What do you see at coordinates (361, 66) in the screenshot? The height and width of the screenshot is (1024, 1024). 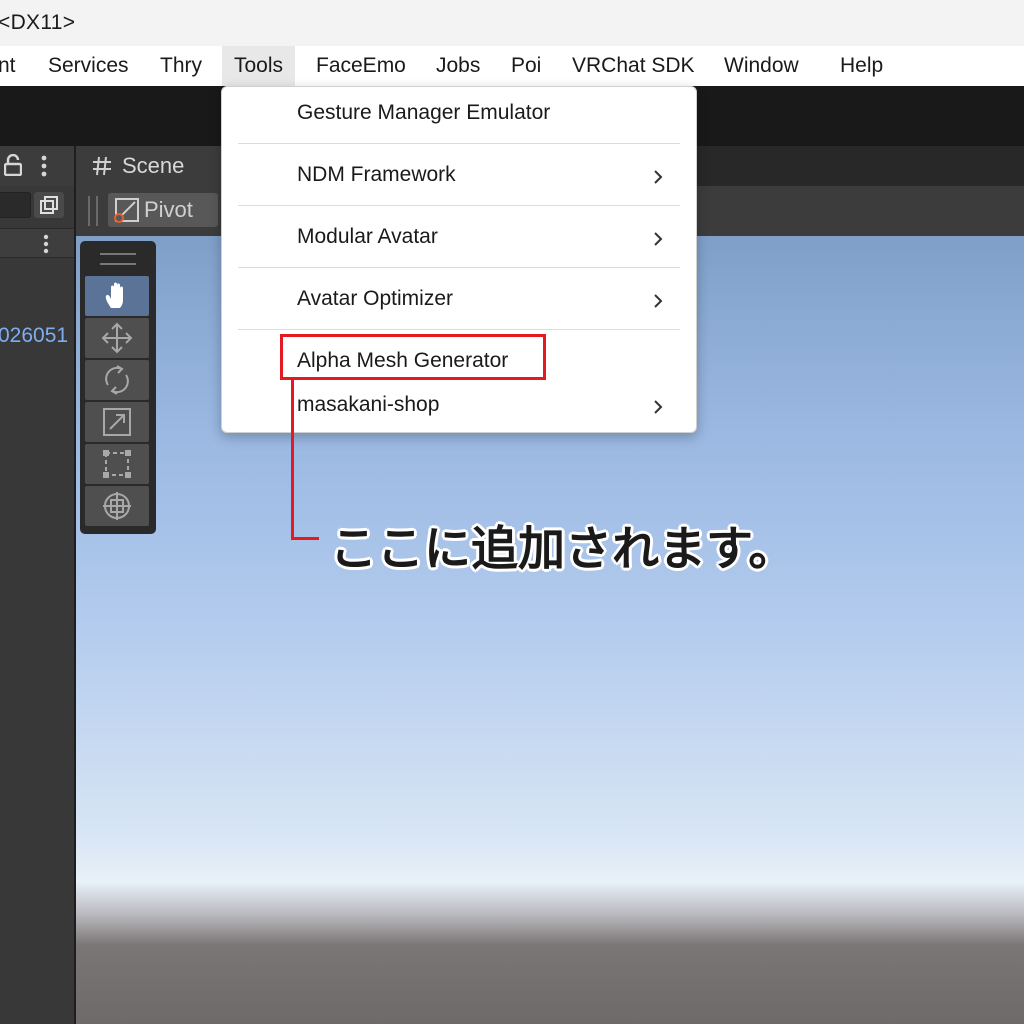 I see `menu-faceemo: FaceEmo` at bounding box center [361, 66].